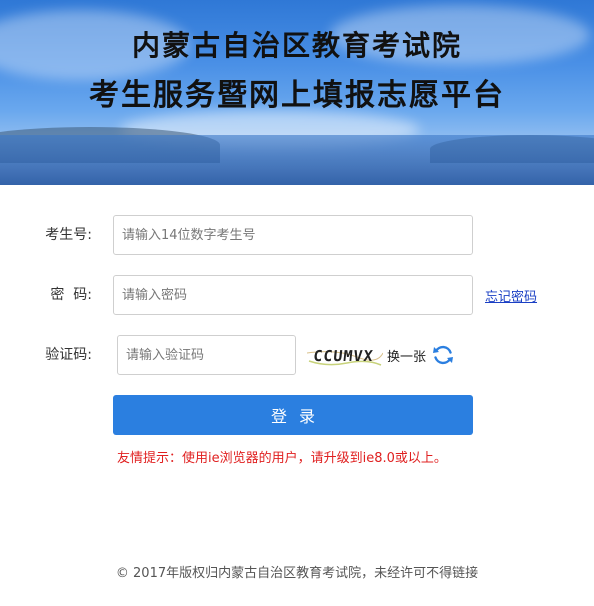 This screenshot has height=606, width=594. What do you see at coordinates (68, 235) in the screenshot?
I see `exam-id-label: 考生号:` at bounding box center [68, 235].